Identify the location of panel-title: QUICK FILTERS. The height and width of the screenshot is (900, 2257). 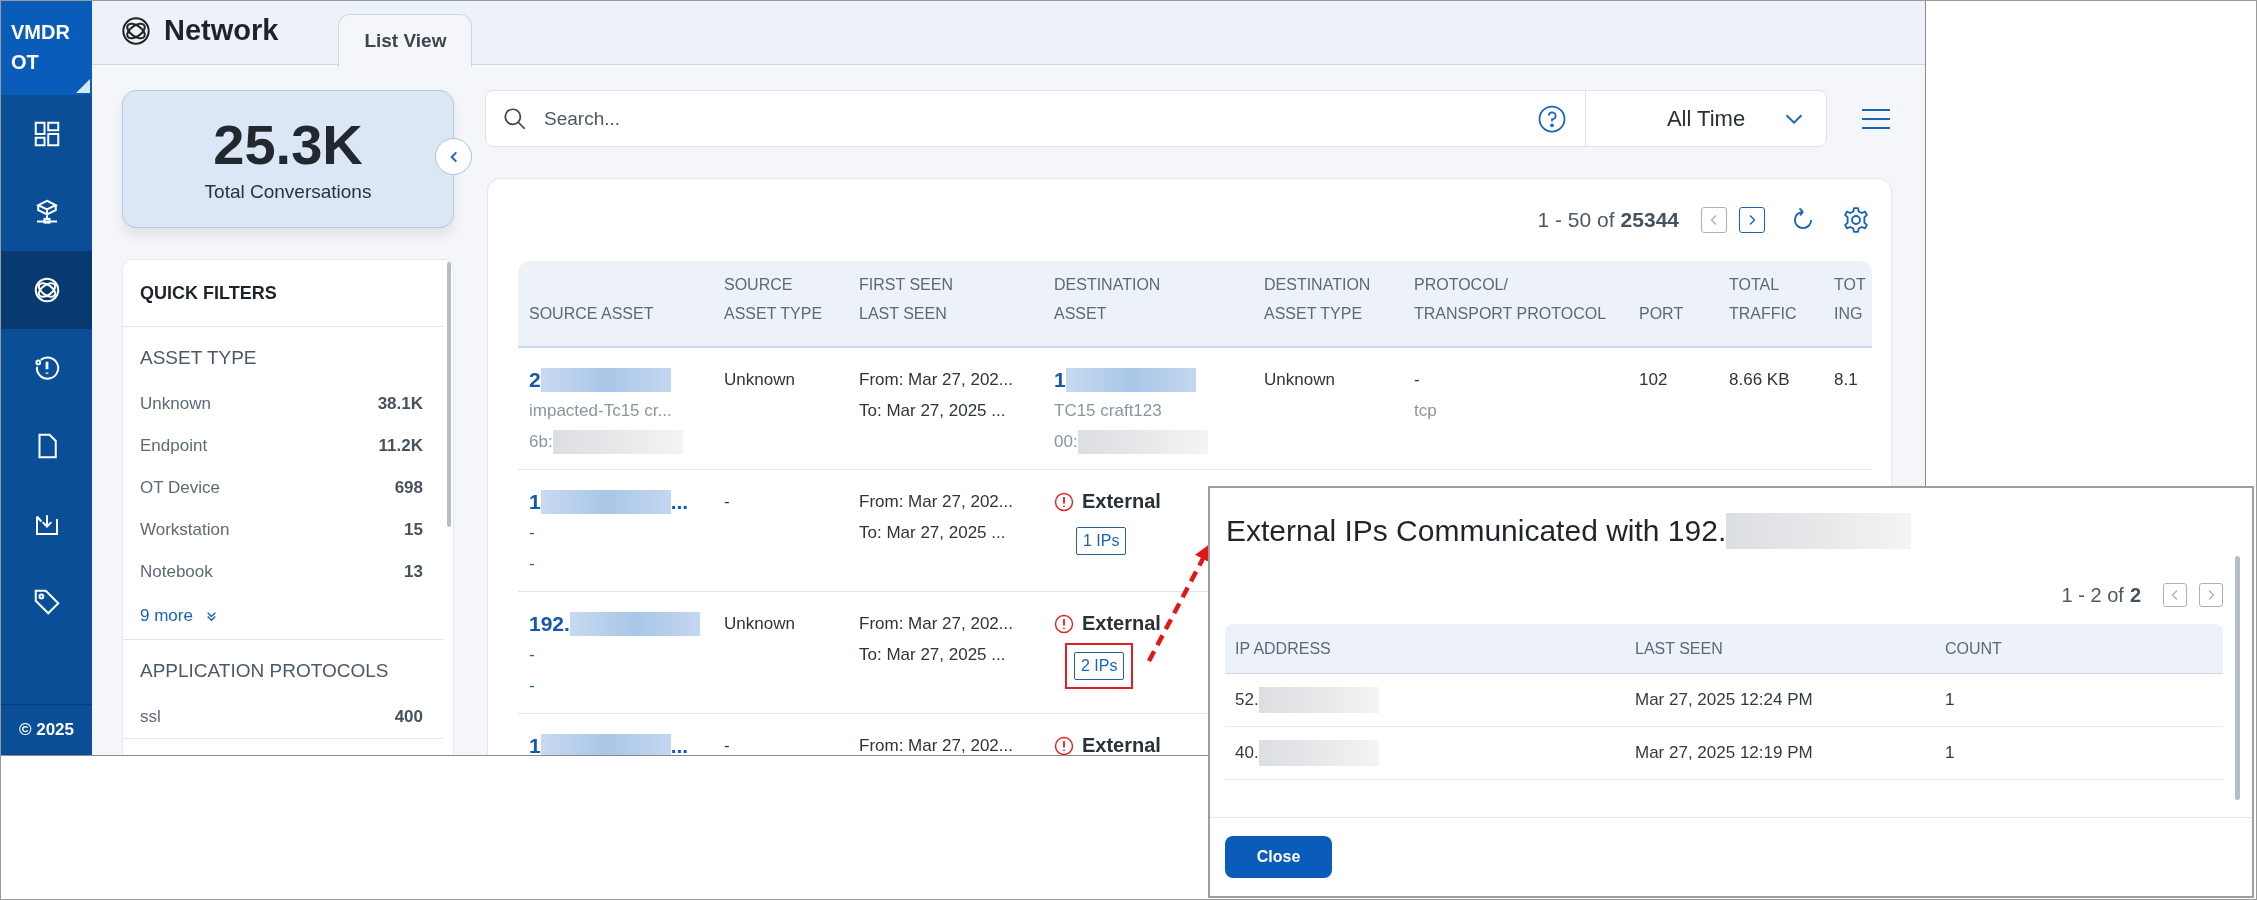
(283, 293).